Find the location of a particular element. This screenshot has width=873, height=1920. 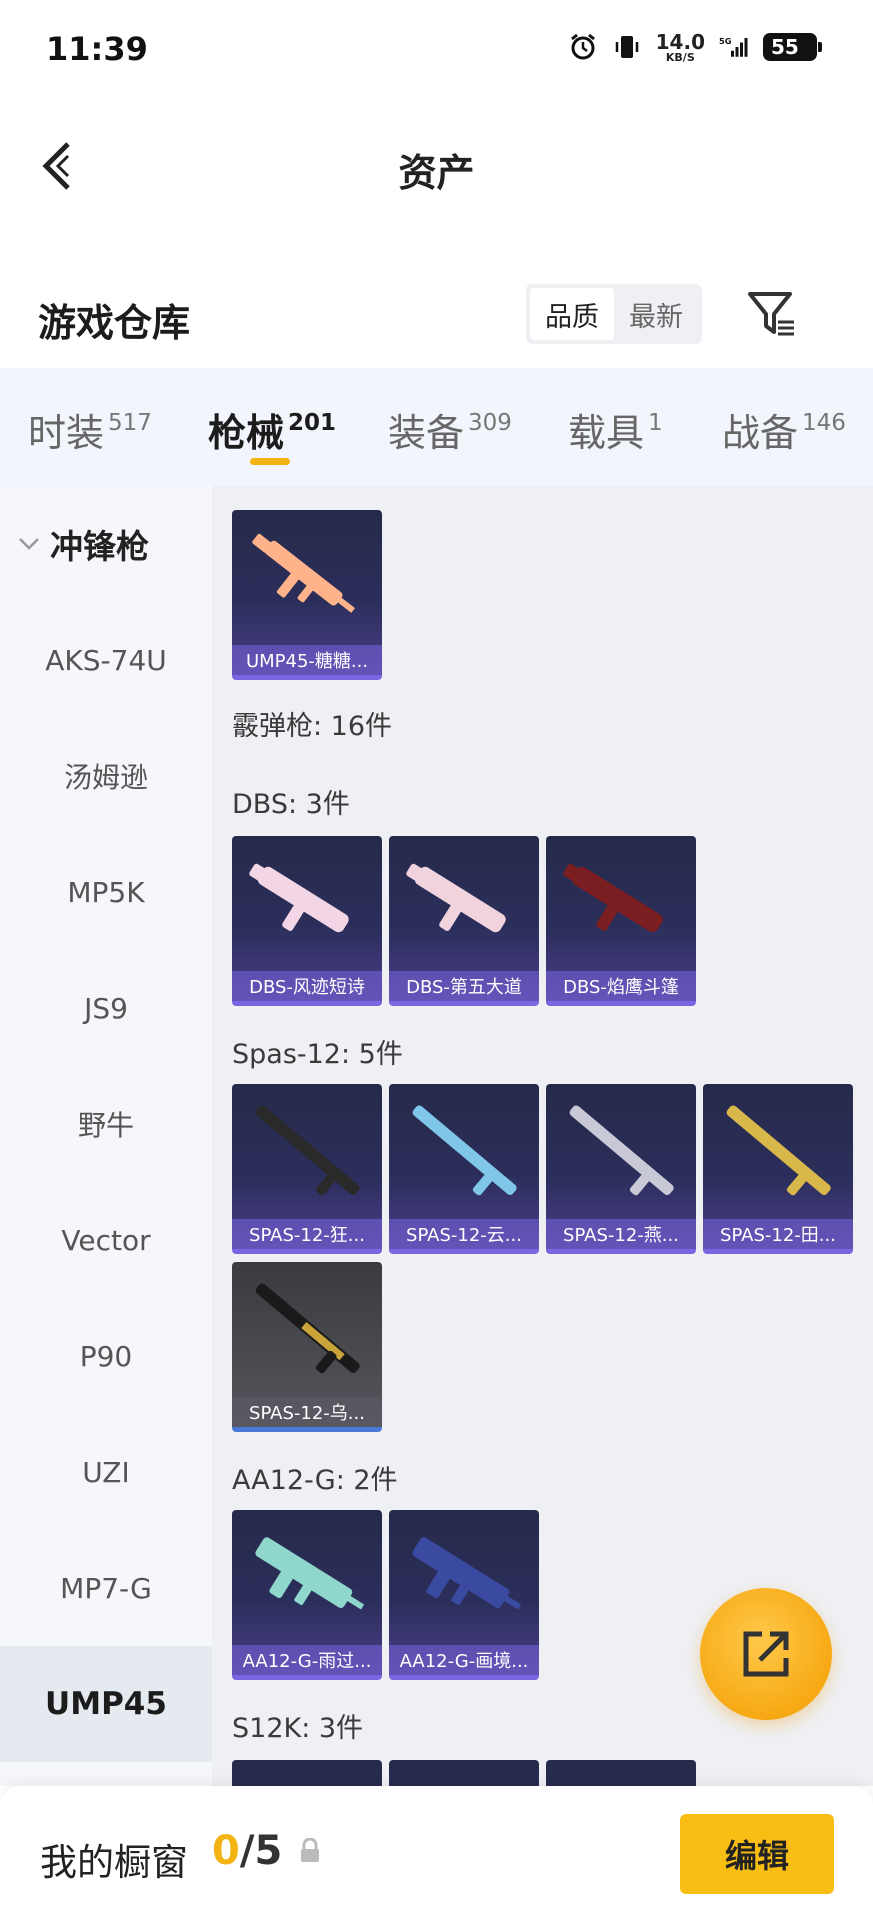

sidebar-item-ump45: UMP45 is located at coordinates (106, 1704).